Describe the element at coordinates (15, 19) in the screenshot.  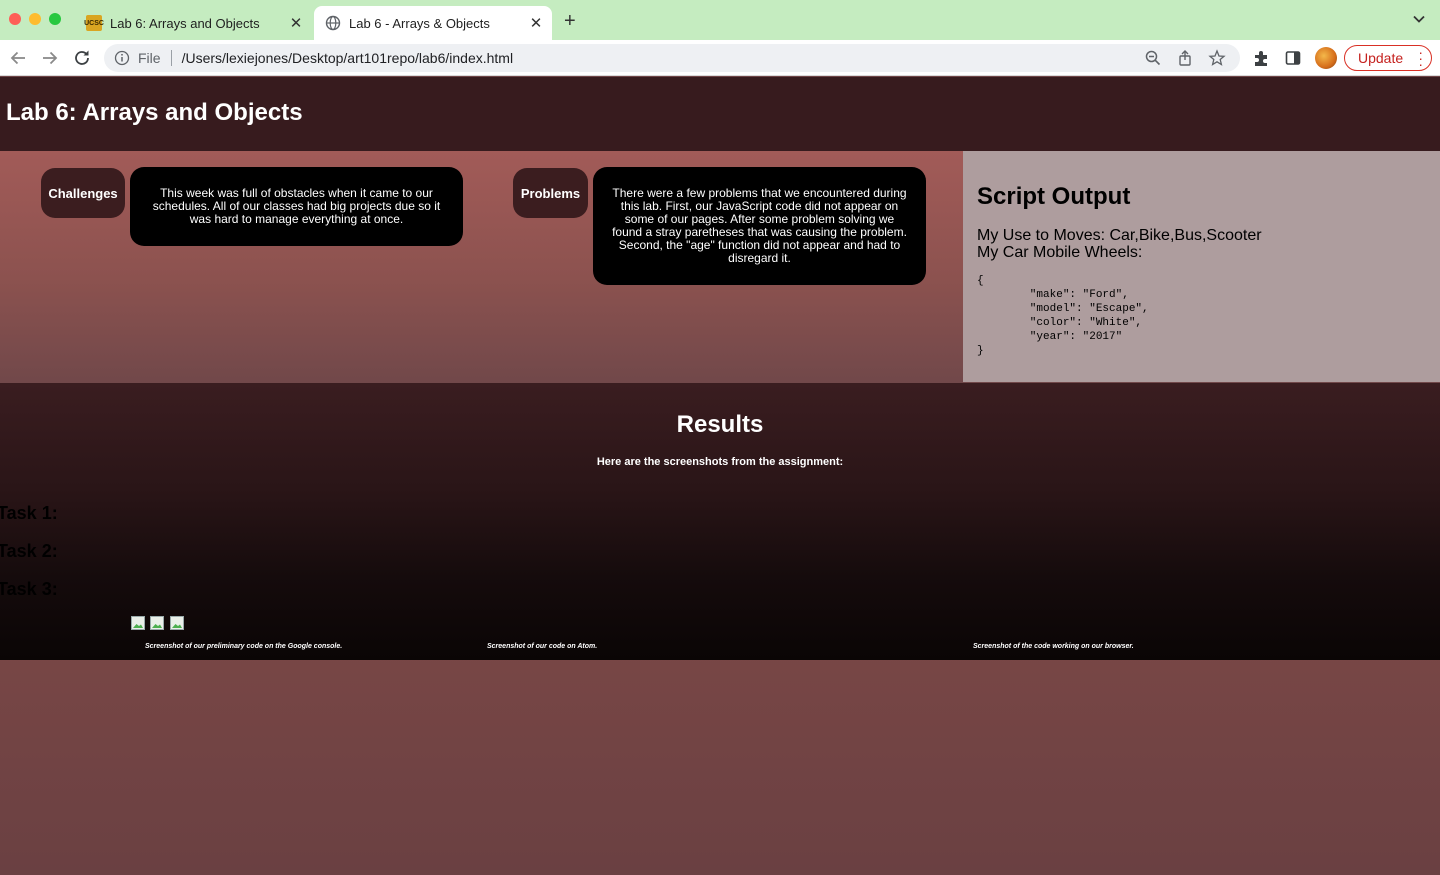
I see `close-window-button` at that location.